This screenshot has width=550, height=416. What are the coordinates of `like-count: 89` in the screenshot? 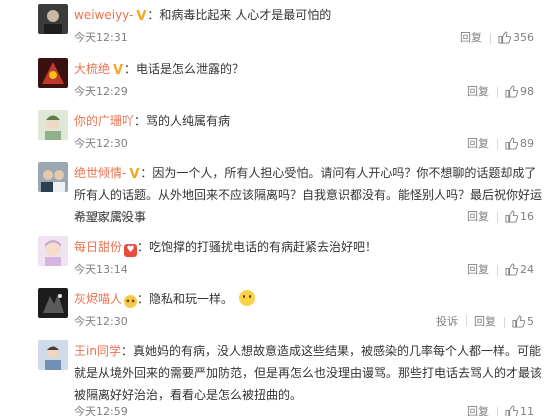 It's located at (527, 143).